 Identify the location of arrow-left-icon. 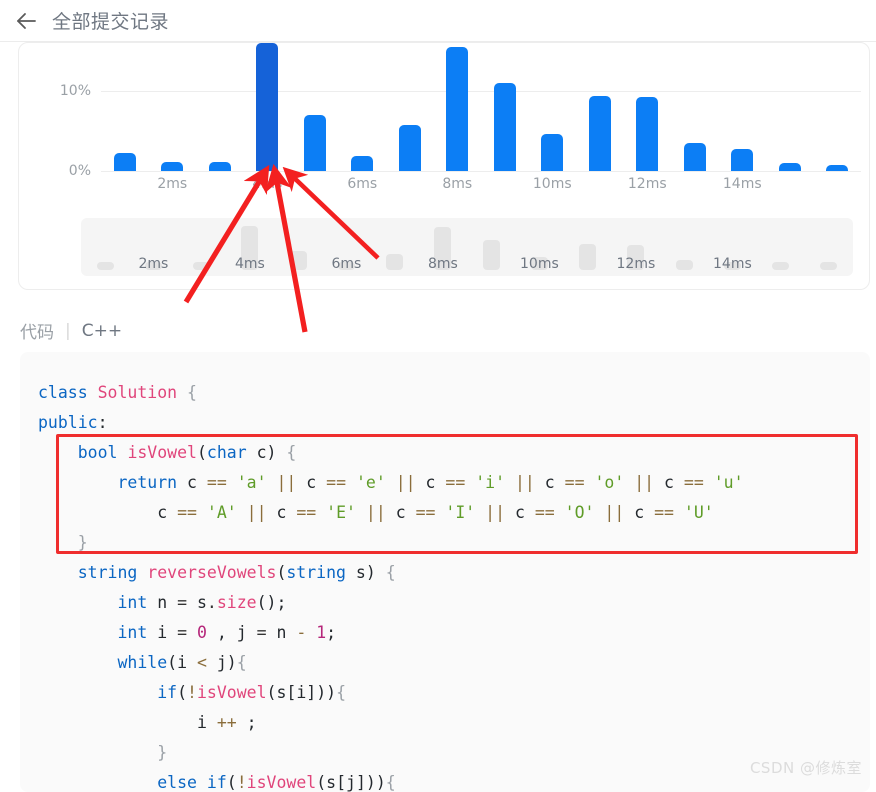
(26, 21).